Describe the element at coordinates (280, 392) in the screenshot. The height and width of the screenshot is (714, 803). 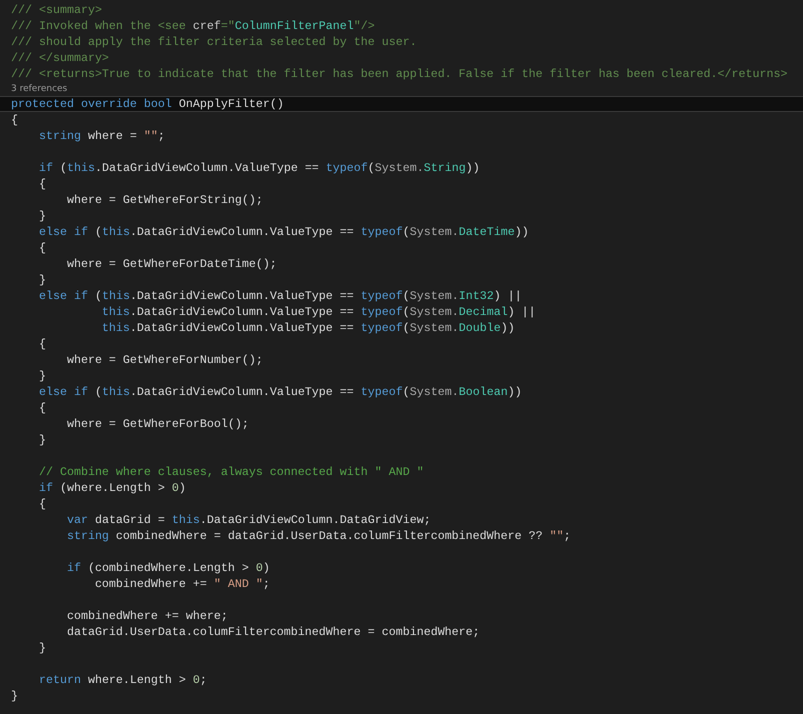
I see `code-line: else if (this.DataGridViewColumn.ValueType == typeof(System.Boolean))` at that location.